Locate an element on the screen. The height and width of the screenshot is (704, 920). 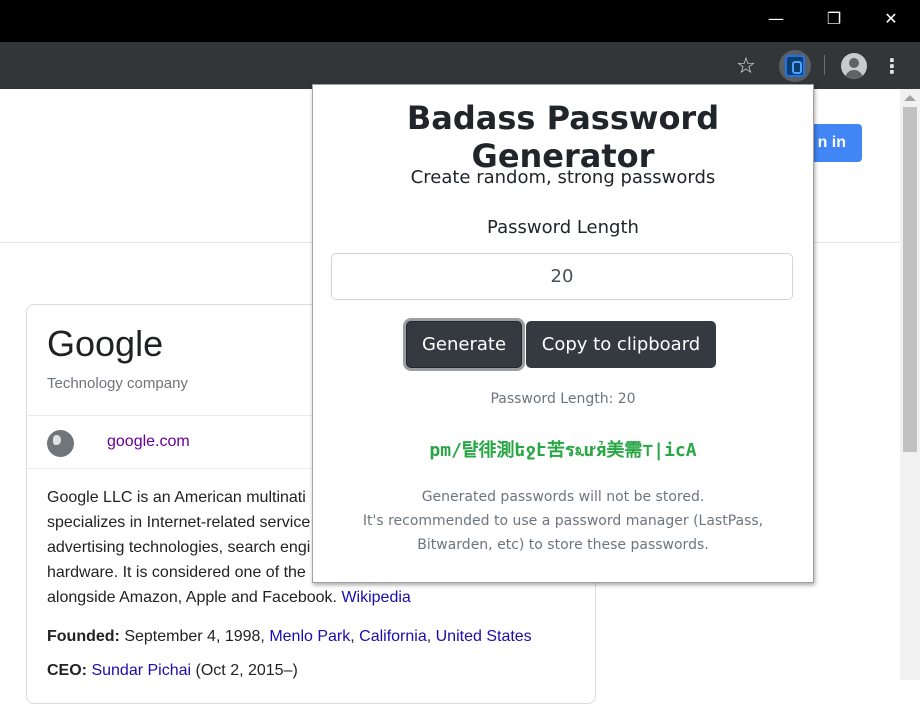
copy-to-clipboard-button: Copy to clipboard is located at coordinates (621, 344).